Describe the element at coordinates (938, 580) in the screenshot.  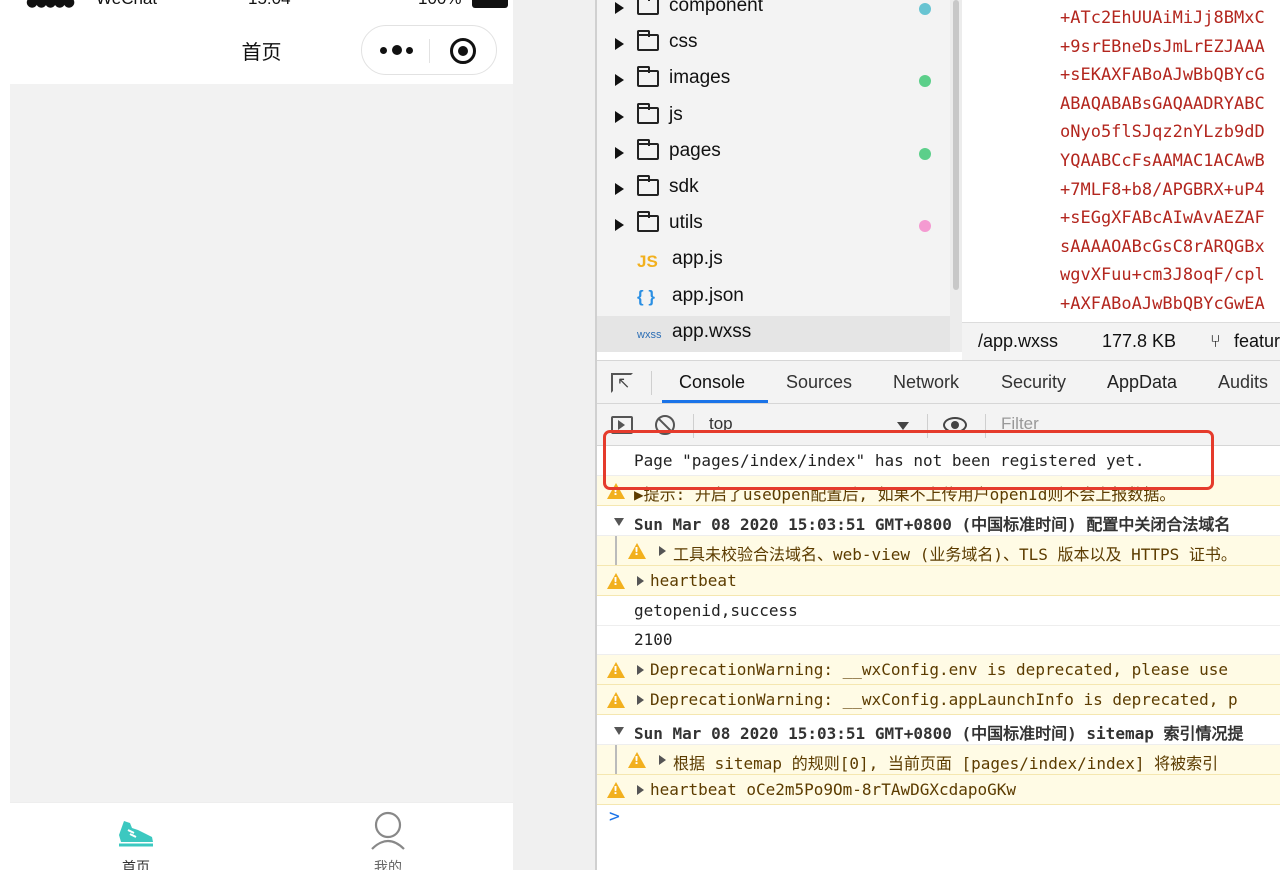
I see `console-message: heartbeat` at that location.